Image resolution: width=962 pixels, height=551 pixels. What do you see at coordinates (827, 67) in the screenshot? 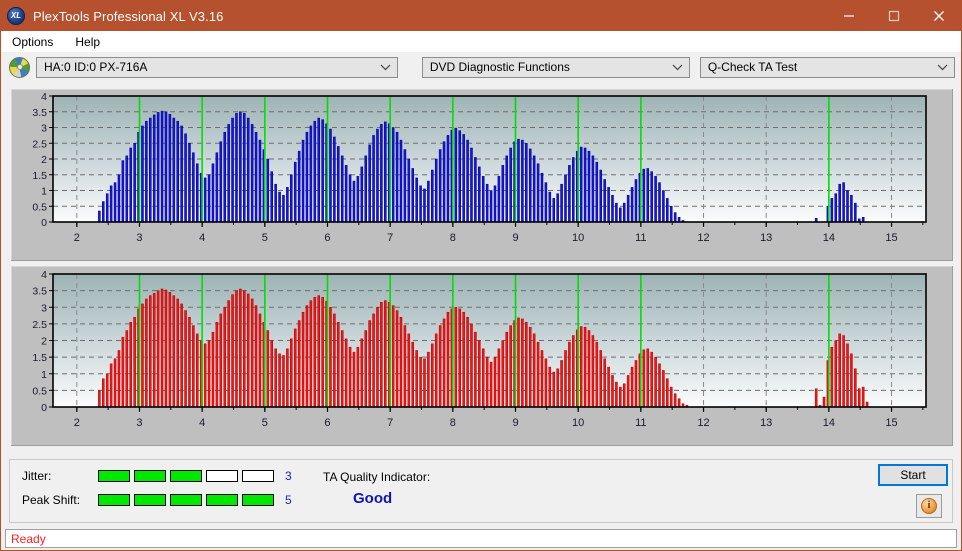
I see `test-select: Q-Check TA Test` at bounding box center [827, 67].